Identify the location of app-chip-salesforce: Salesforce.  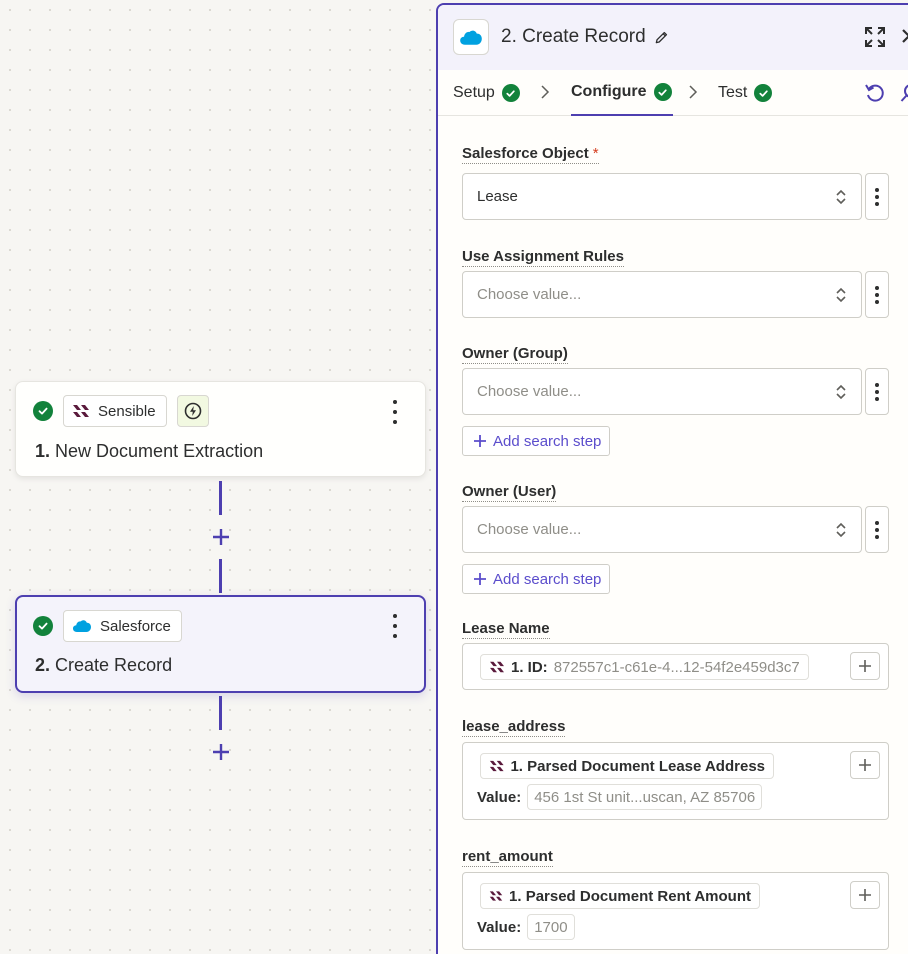
(122, 626).